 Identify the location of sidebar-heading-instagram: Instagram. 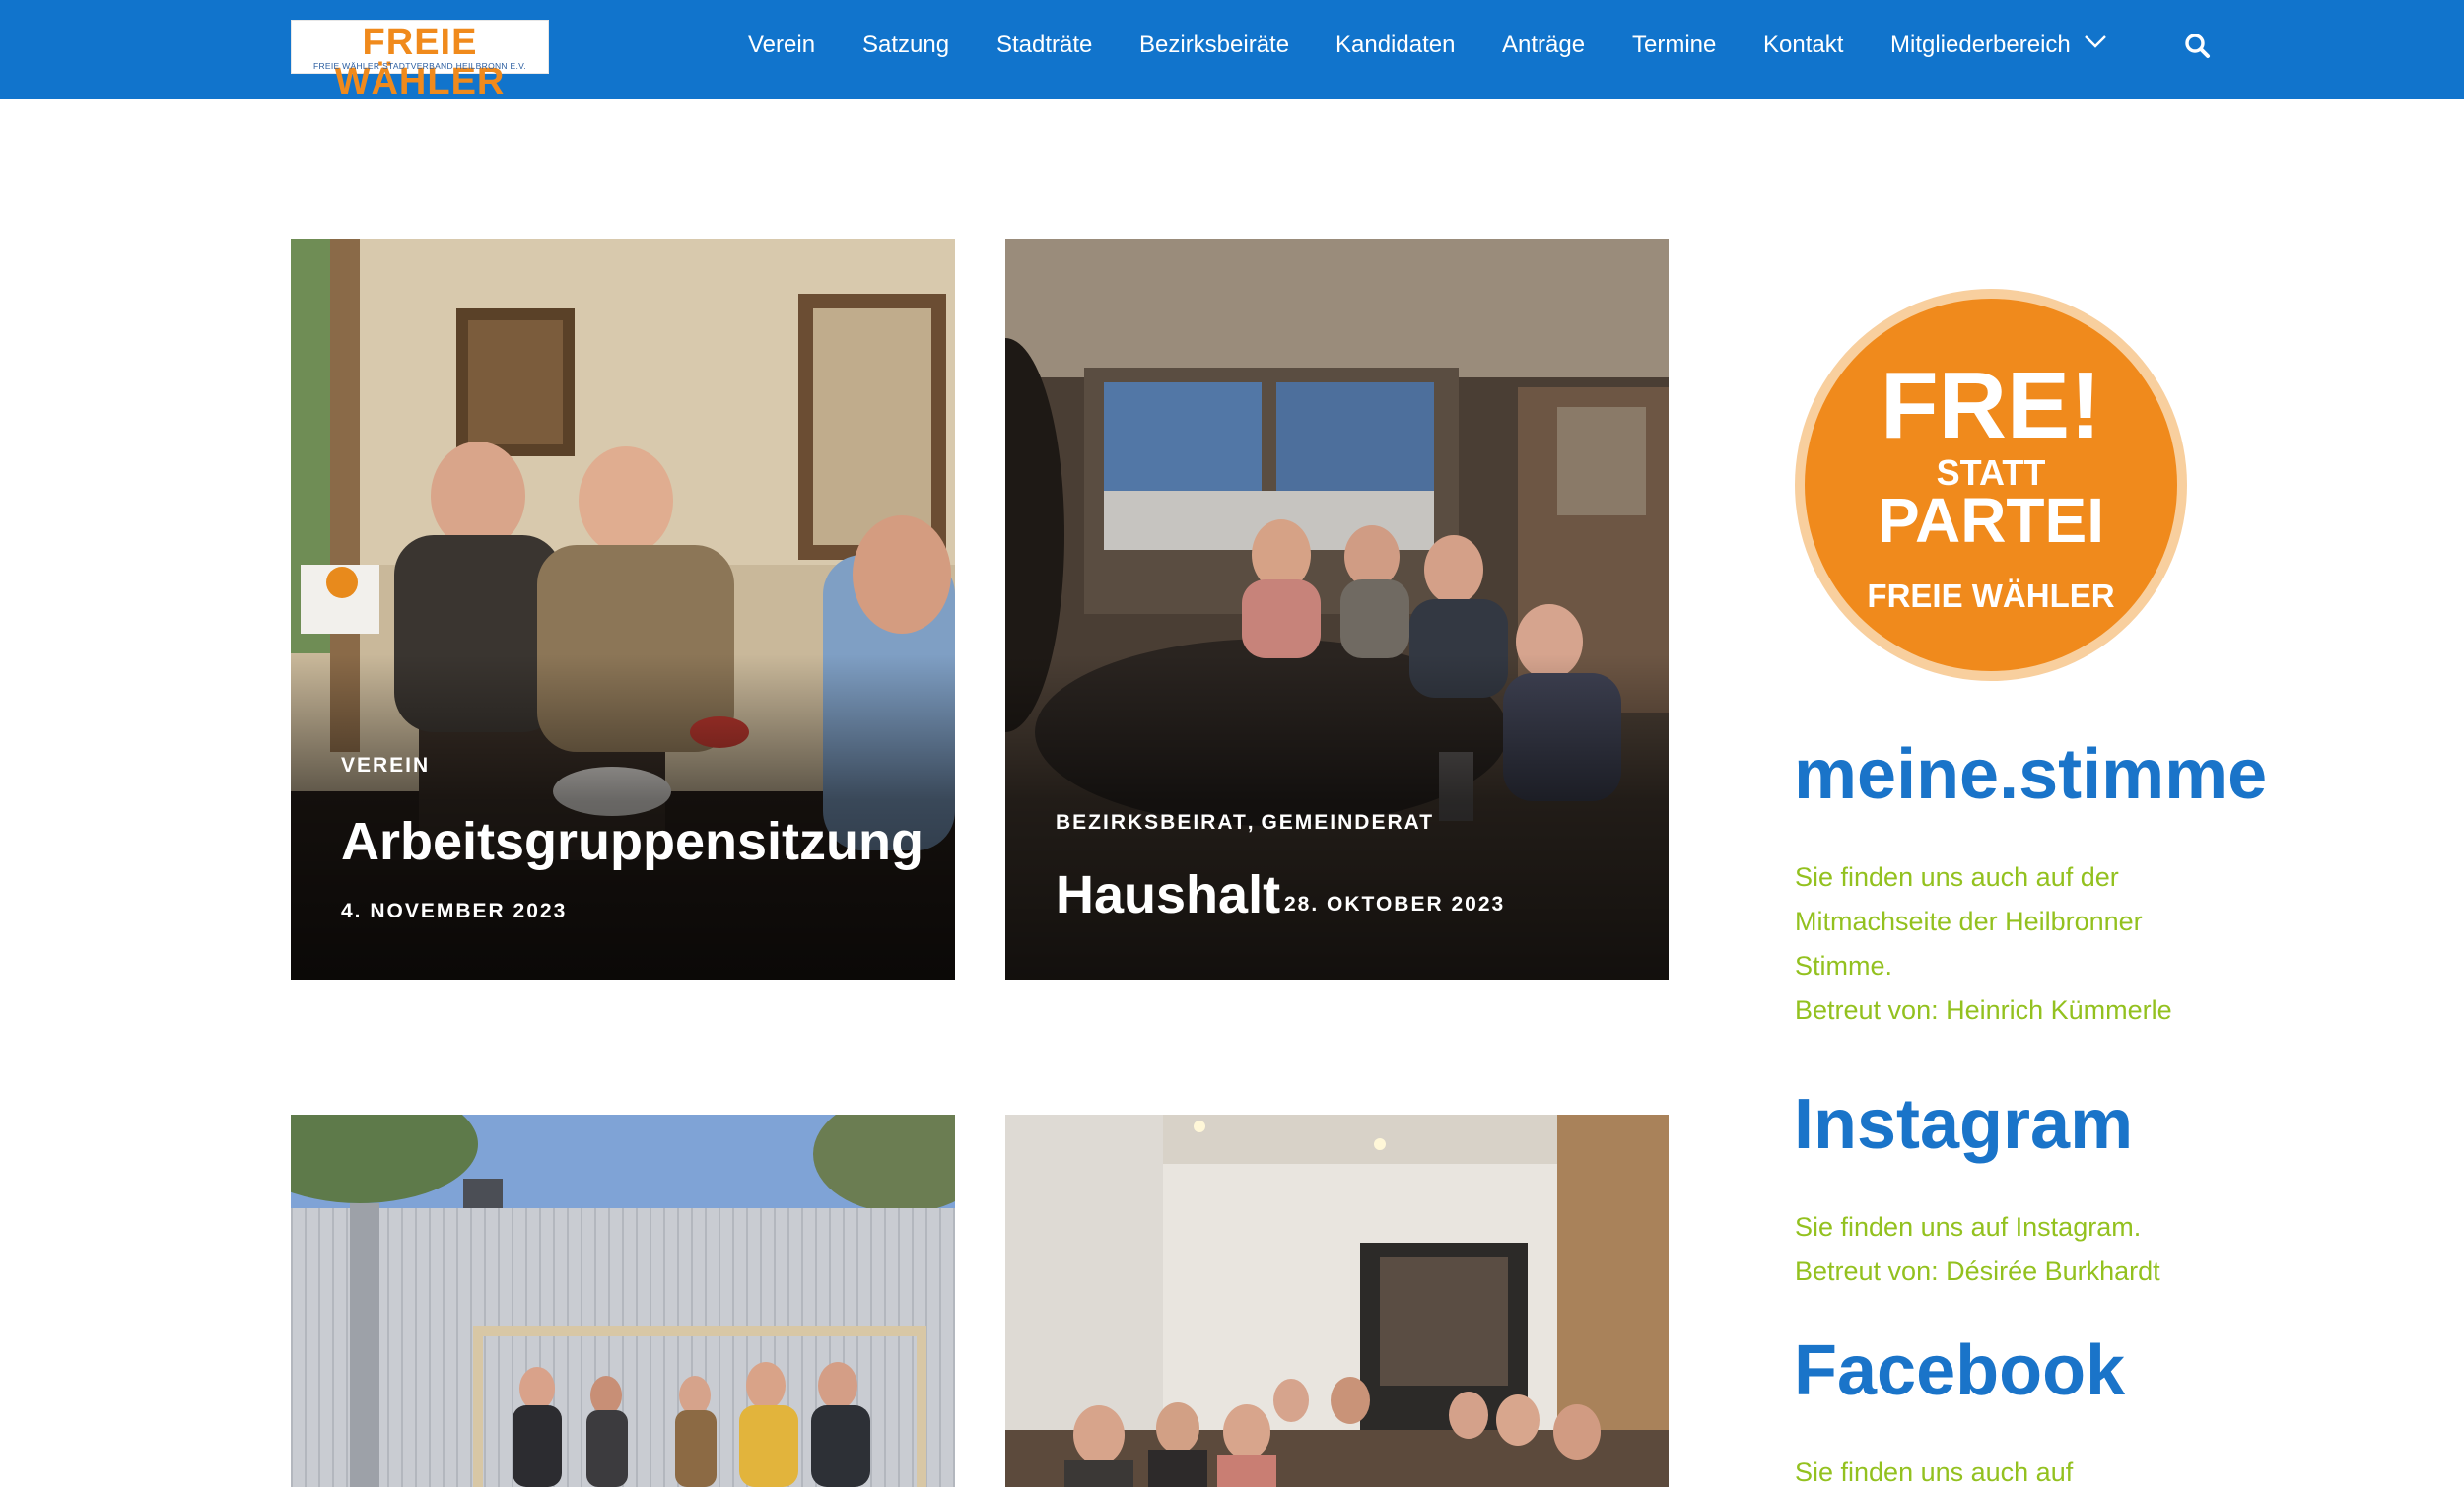
(1963, 1124).